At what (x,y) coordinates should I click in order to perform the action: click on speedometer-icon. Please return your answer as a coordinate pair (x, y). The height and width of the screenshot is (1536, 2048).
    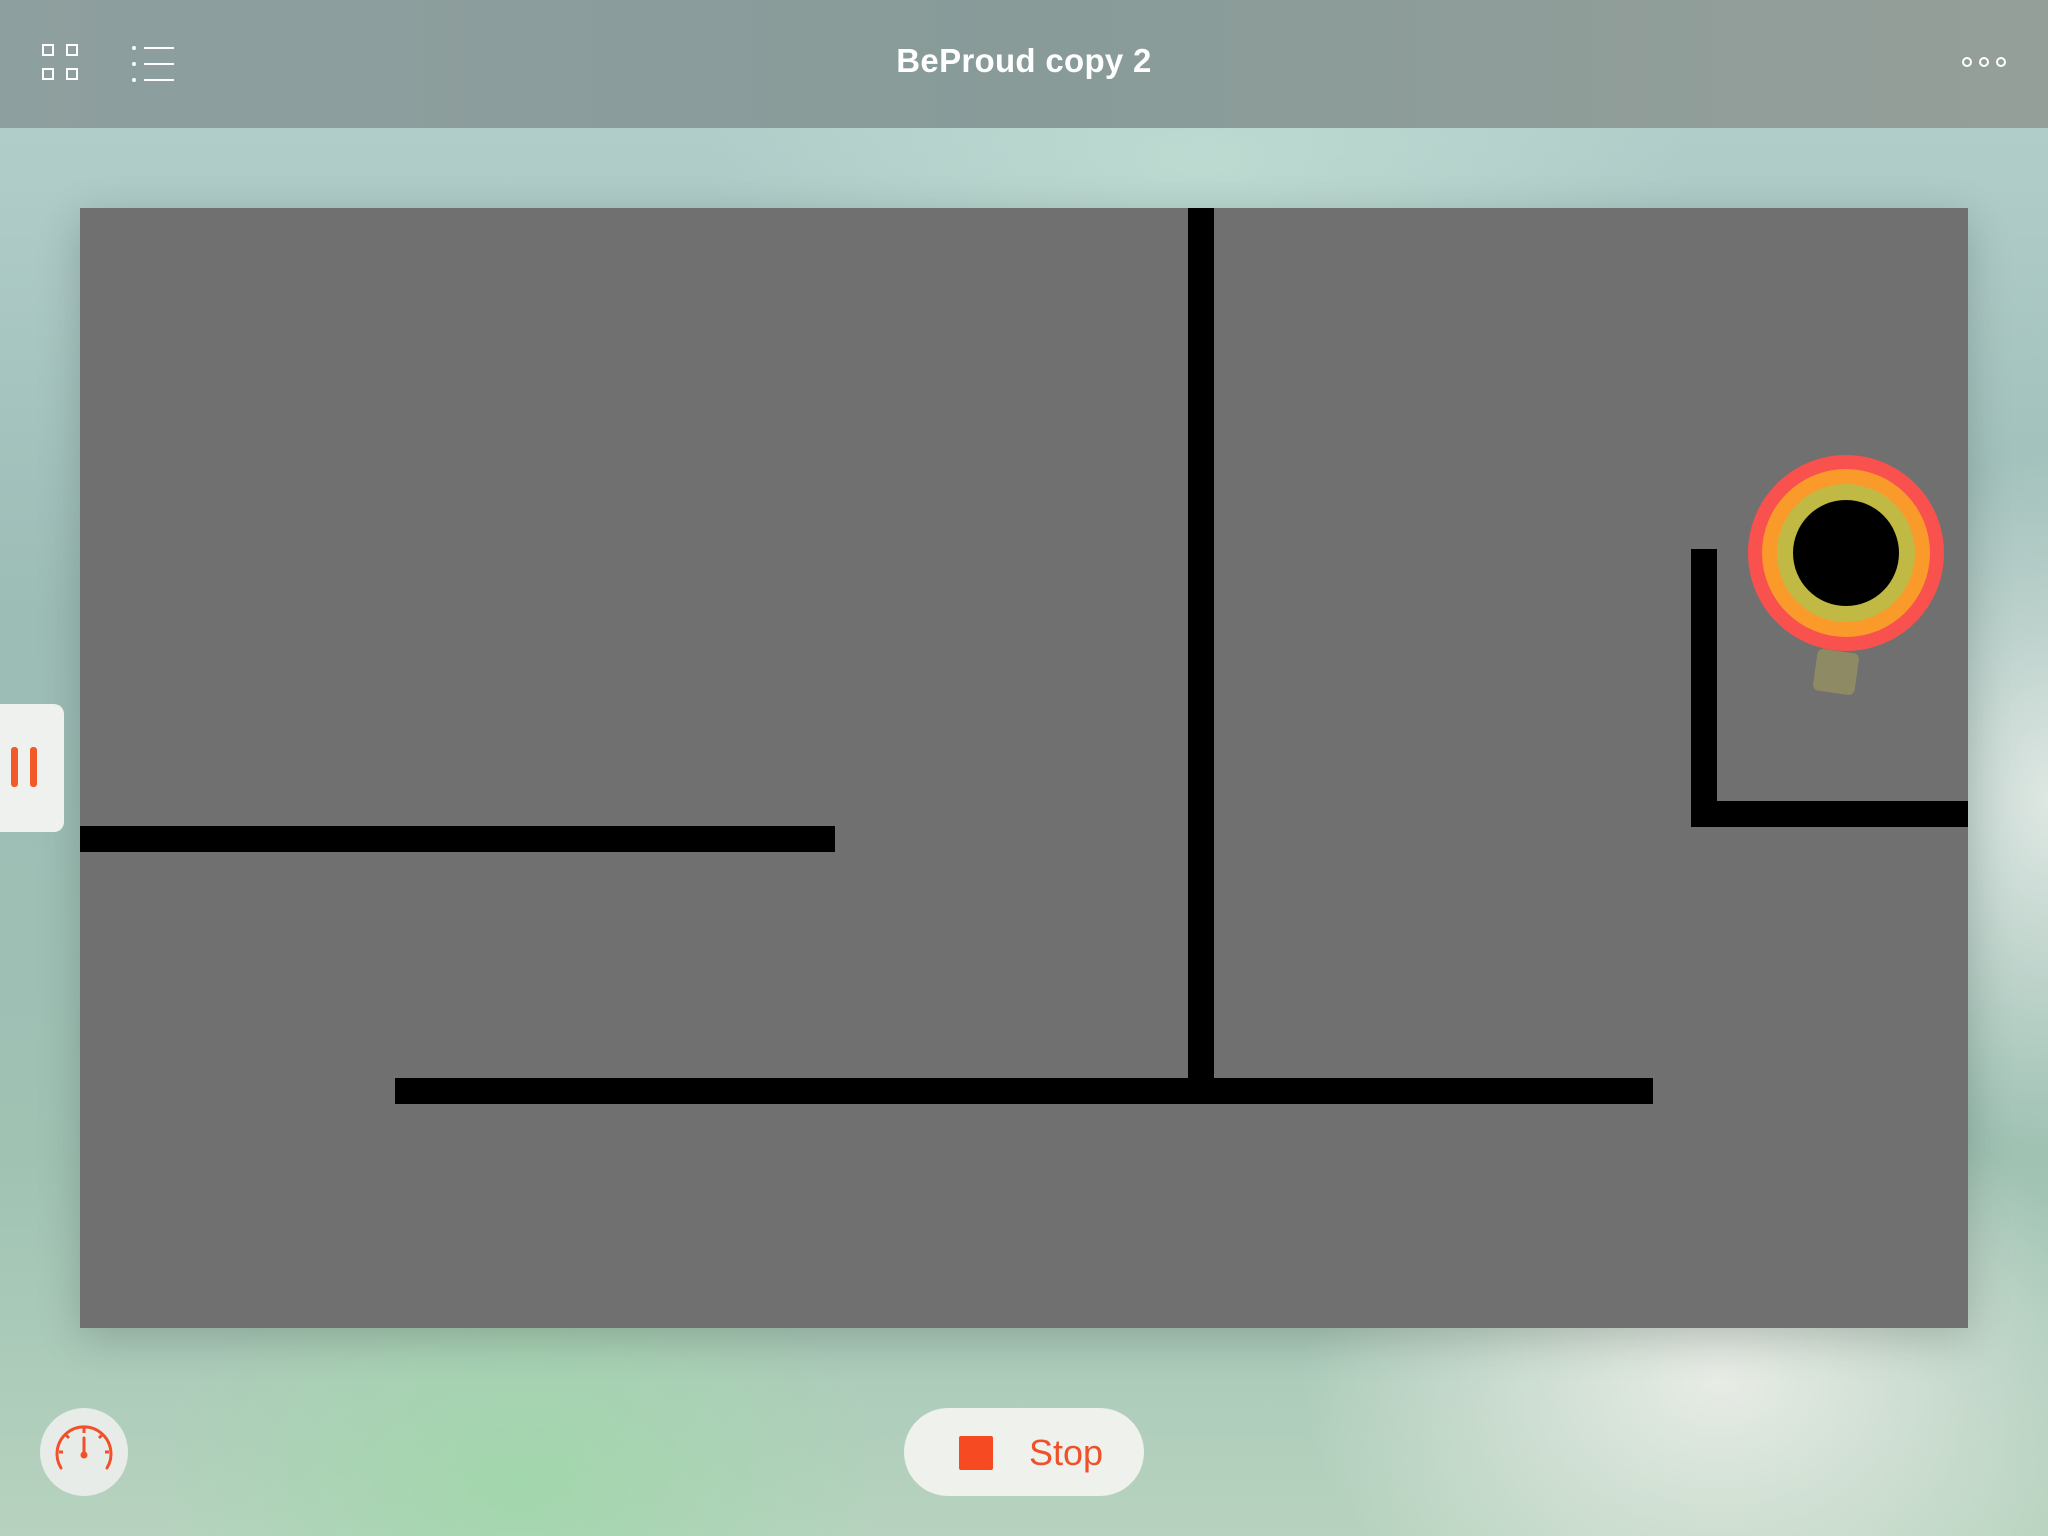
    Looking at the image, I should click on (84, 1447).